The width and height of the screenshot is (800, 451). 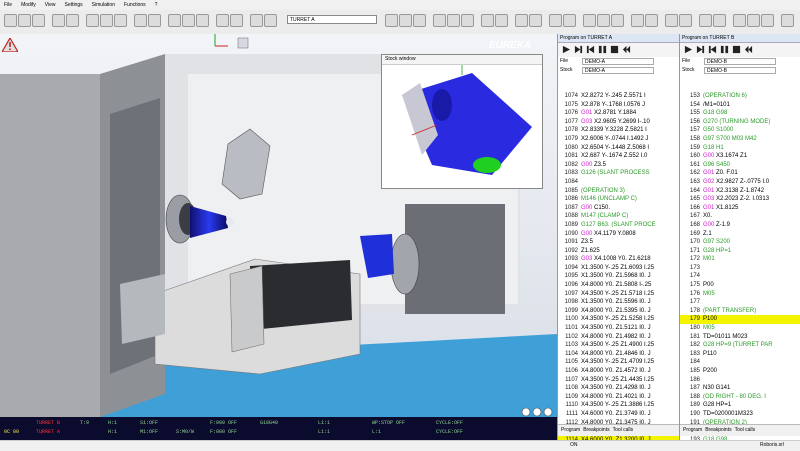 I want to click on program-line: 1083 G126 (SLANT PROCESS, so click(x=618, y=173).